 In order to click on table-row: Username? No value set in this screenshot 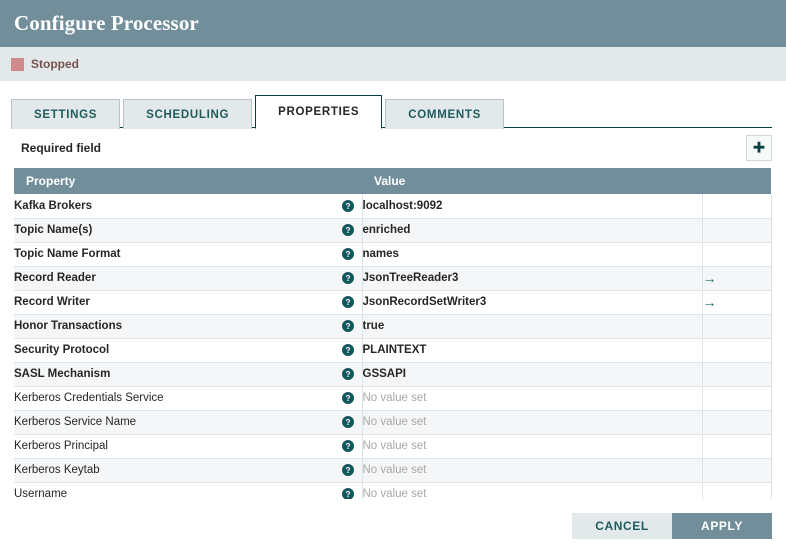, I will do `click(393, 490)`.